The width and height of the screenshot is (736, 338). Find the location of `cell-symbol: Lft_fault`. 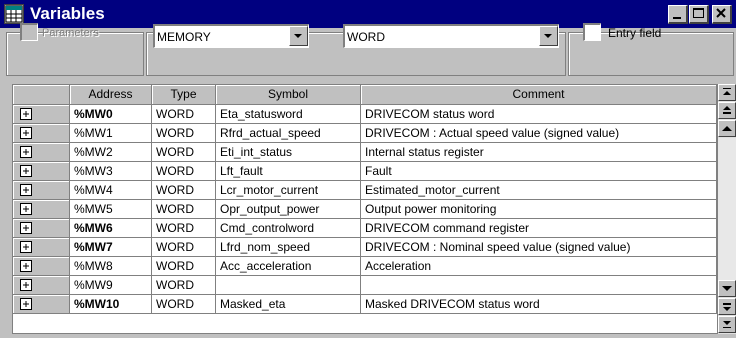

cell-symbol: Lft_fault is located at coordinates (288, 171).